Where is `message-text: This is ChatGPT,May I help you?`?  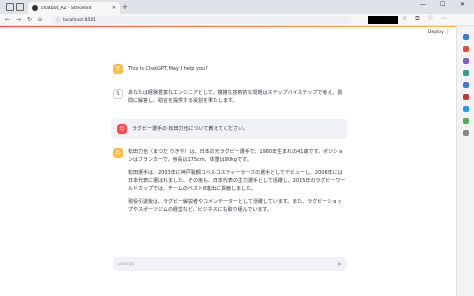 message-text: This is ChatGPT,May I help you? is located at coordinates (168, 71).